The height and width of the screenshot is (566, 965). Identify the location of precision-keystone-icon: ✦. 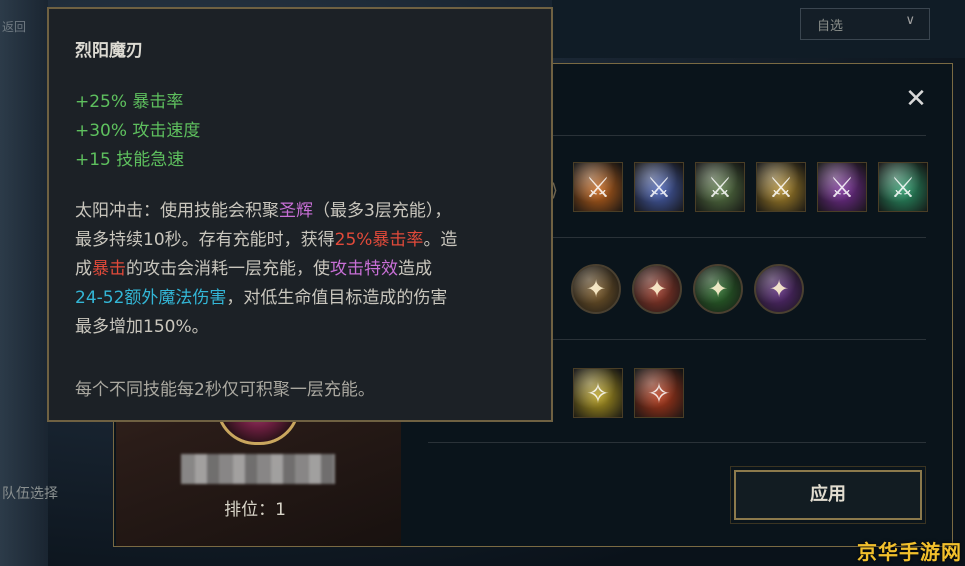
(596, 289).